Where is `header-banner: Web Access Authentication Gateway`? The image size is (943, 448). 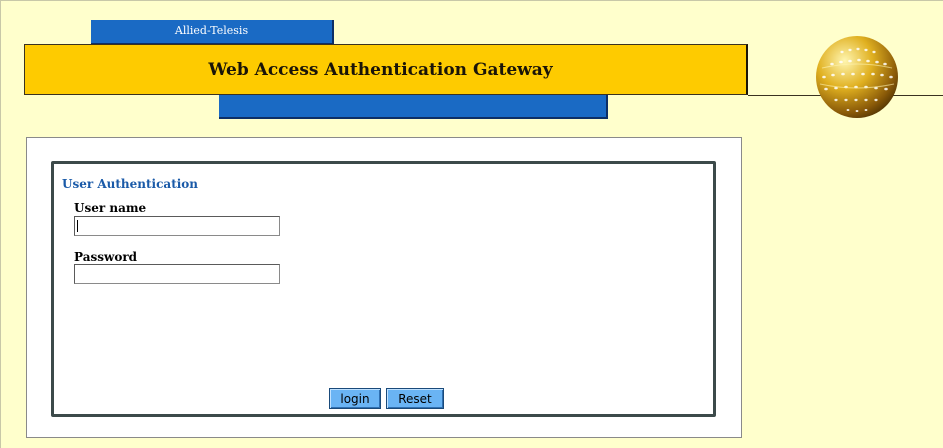
header-banner: Web Access Authentication Gateway is located at coordinates (386, 69).